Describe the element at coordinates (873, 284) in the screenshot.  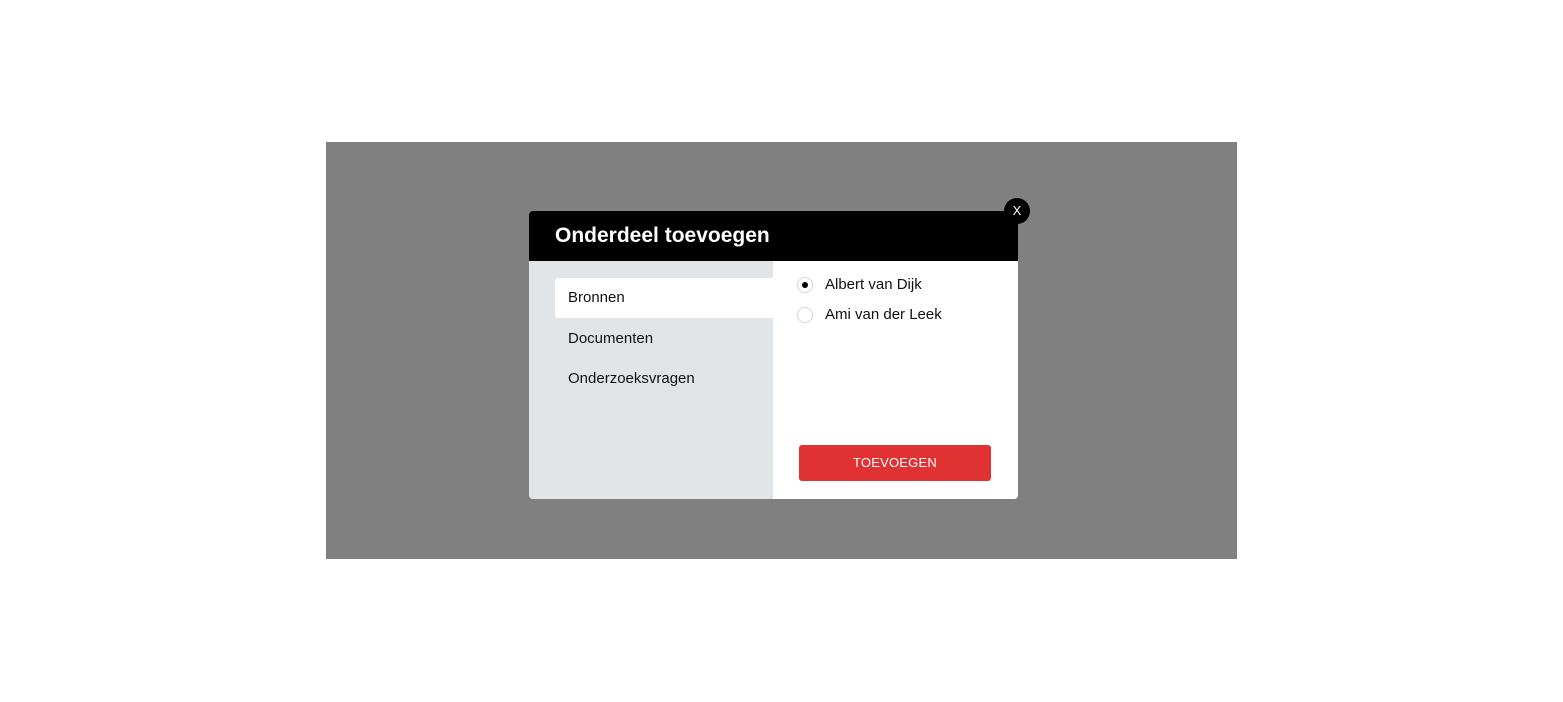
I see `option-label: Albert van Dijk` at that location.